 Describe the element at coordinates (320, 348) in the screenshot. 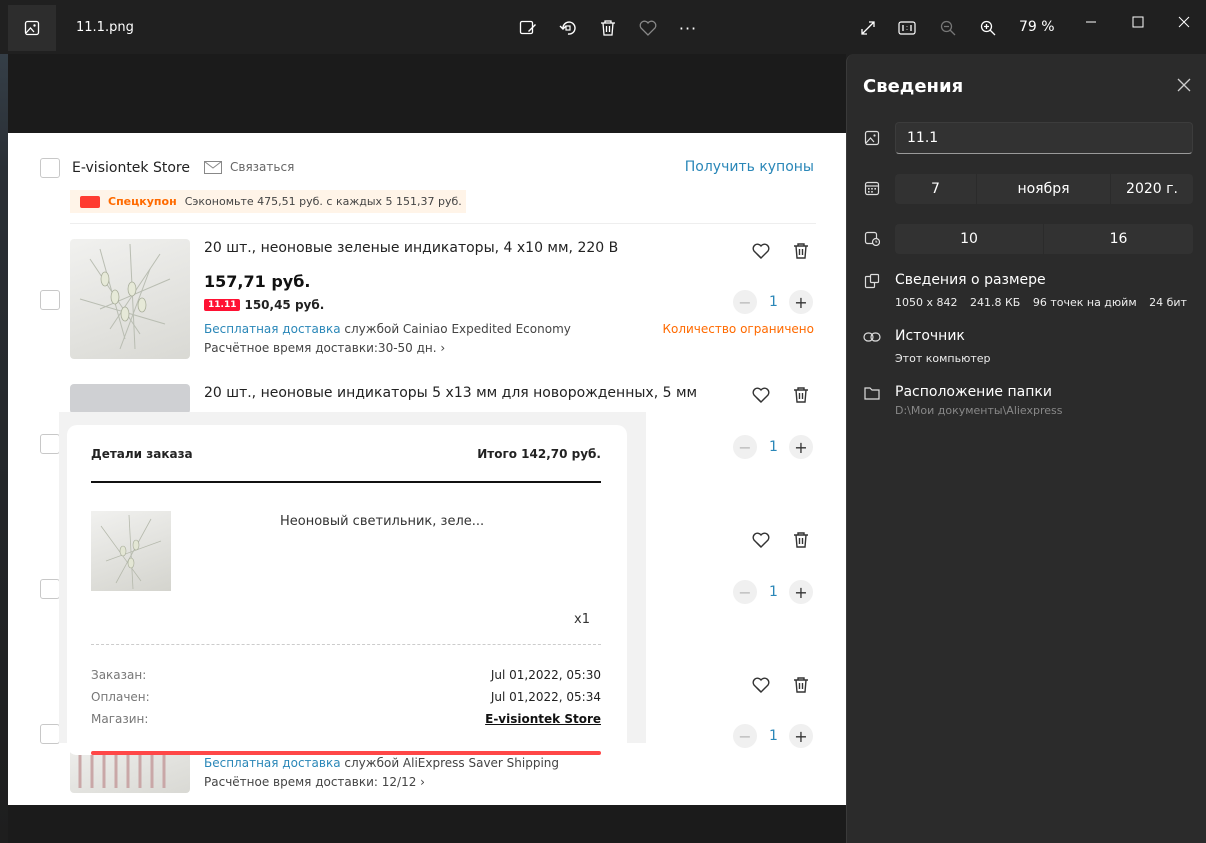

I see `delivery-eta: Расчётное время доставки:30-50 дн.` at that location.